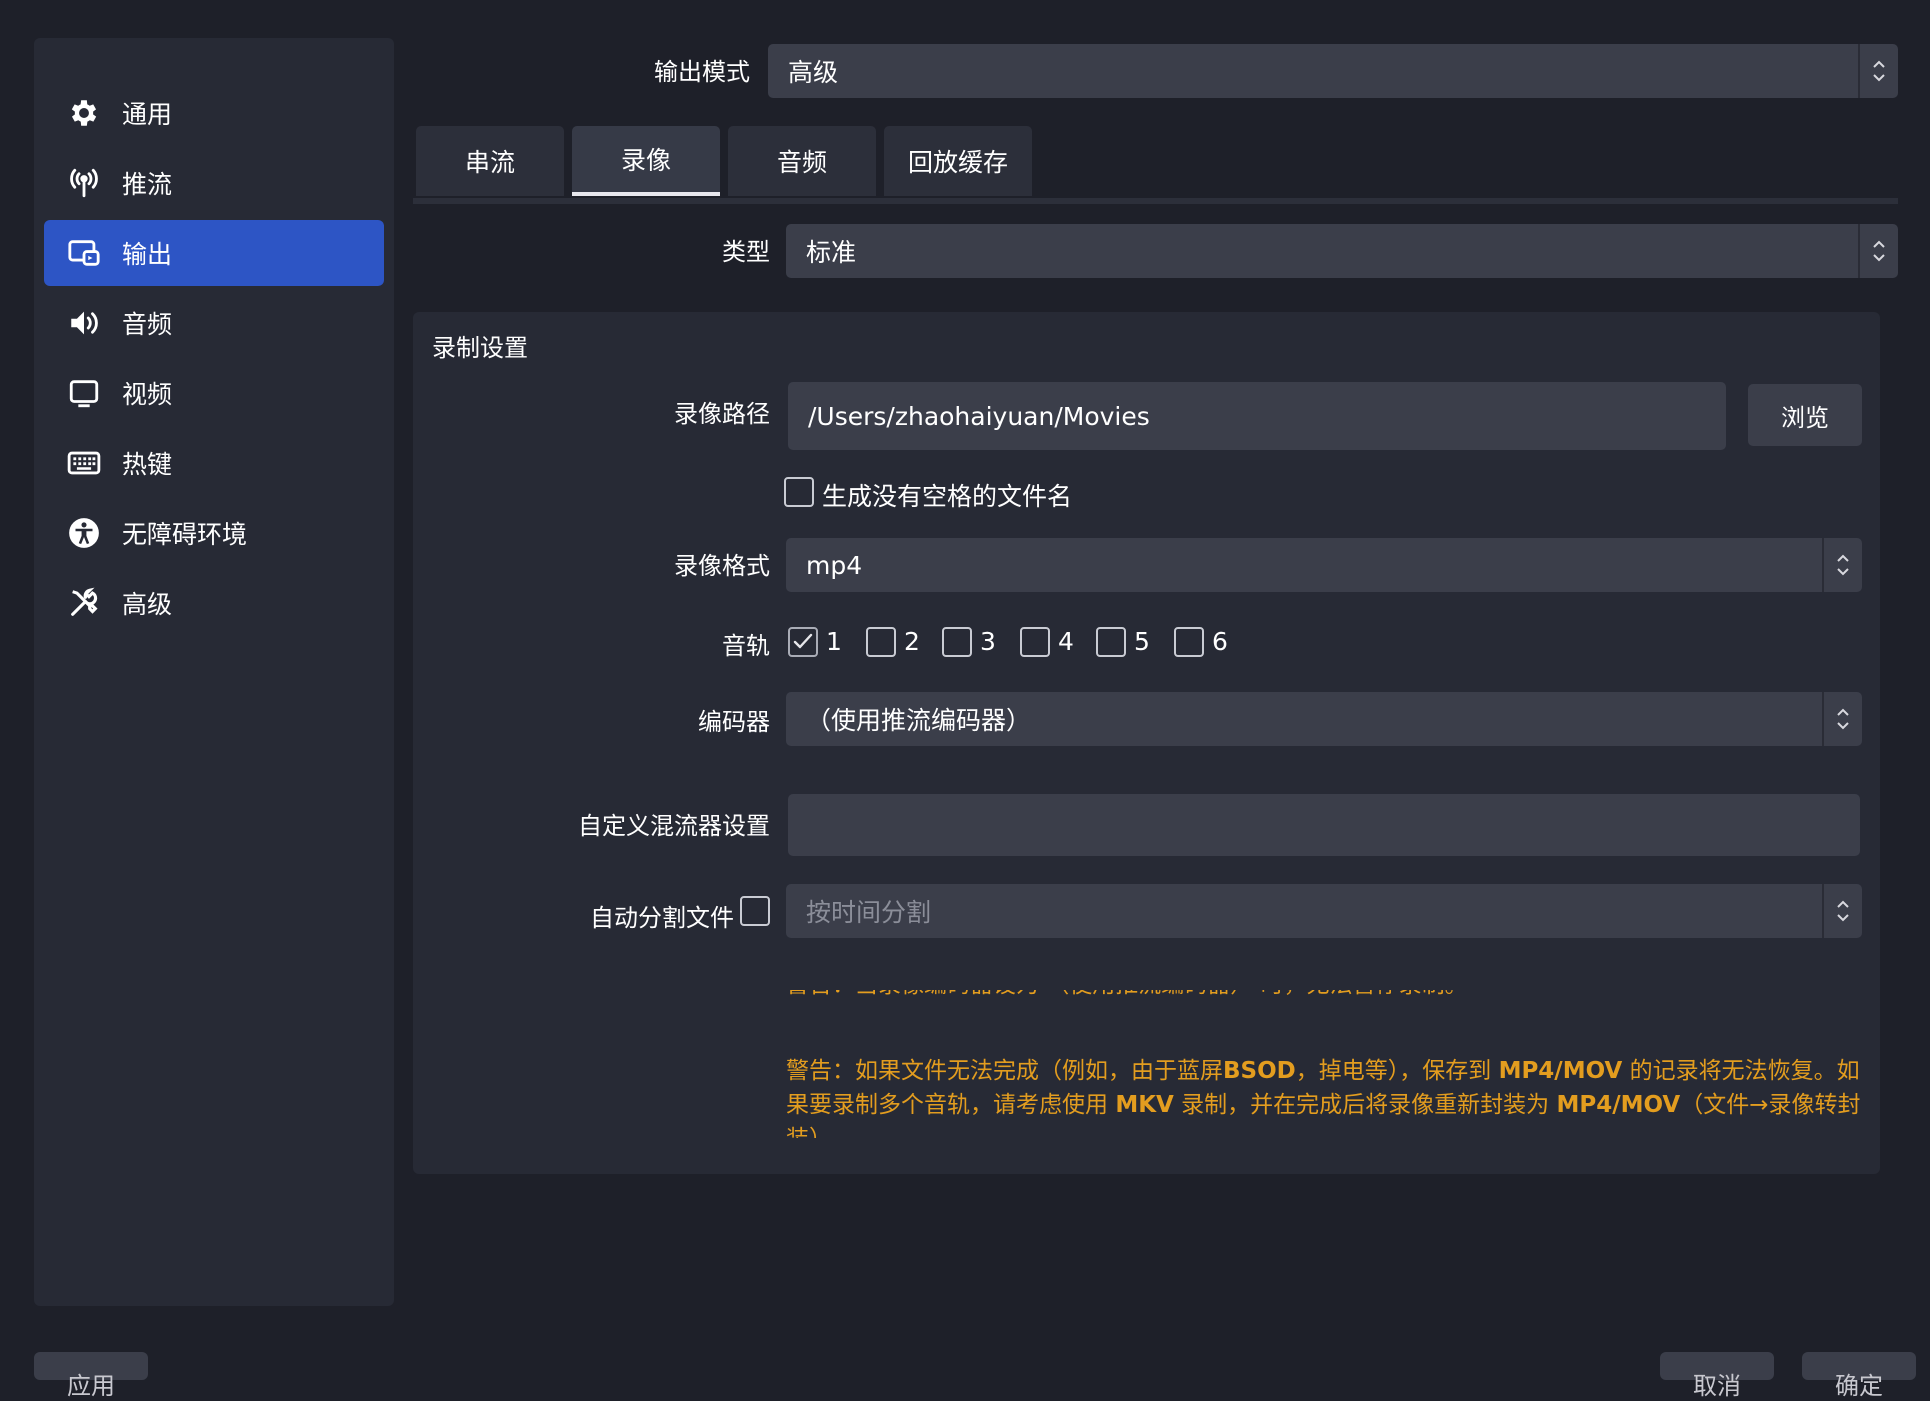 Image resolution: width=1930 pixels, height=1401 pixels. I want to click on sidebar-item-audio: 音频, so click(214, 323).